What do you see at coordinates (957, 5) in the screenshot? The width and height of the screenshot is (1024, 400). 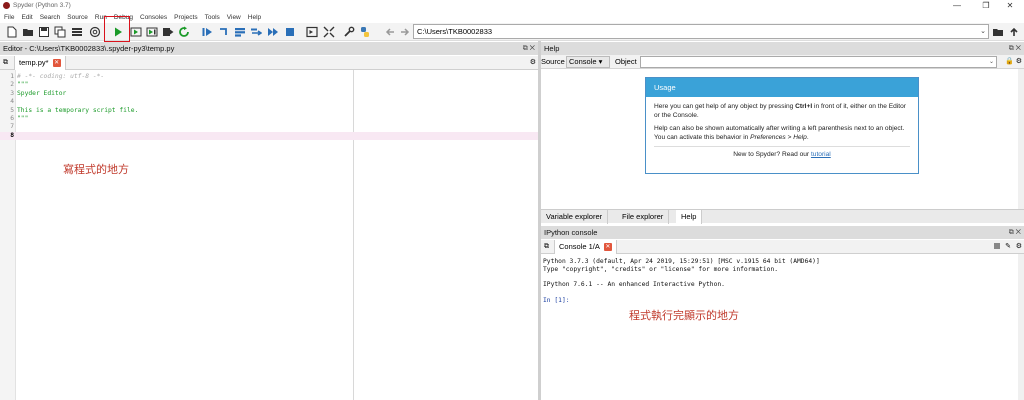 I see `minimize-button: —` at bounding box center [957, 5].